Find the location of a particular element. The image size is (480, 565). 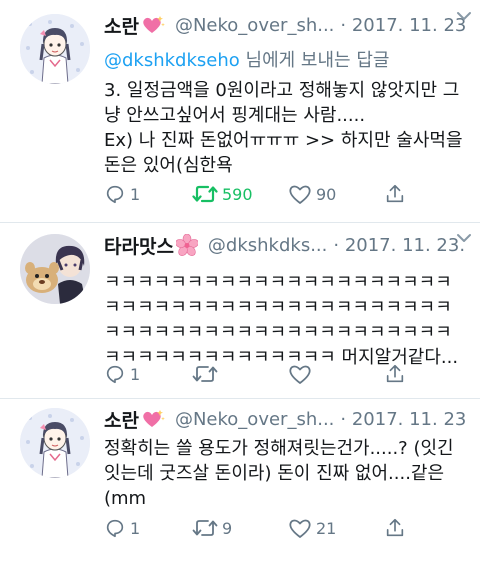

tweet-text-line: 잇는데 굿즈살 돈이라) 돈이 진짜 없어....같은 is located at coordinates (274, 473).